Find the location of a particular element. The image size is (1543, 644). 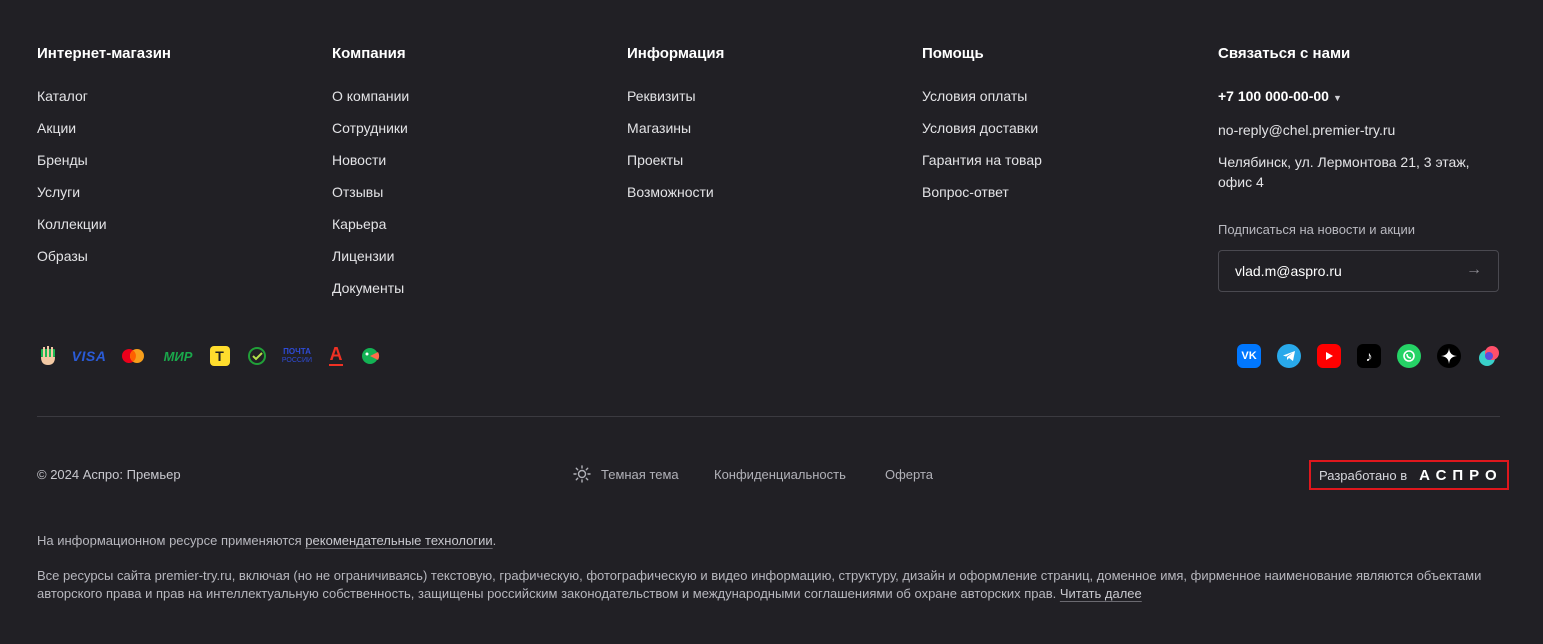

footer-divider is located at coordinates (768, 416).